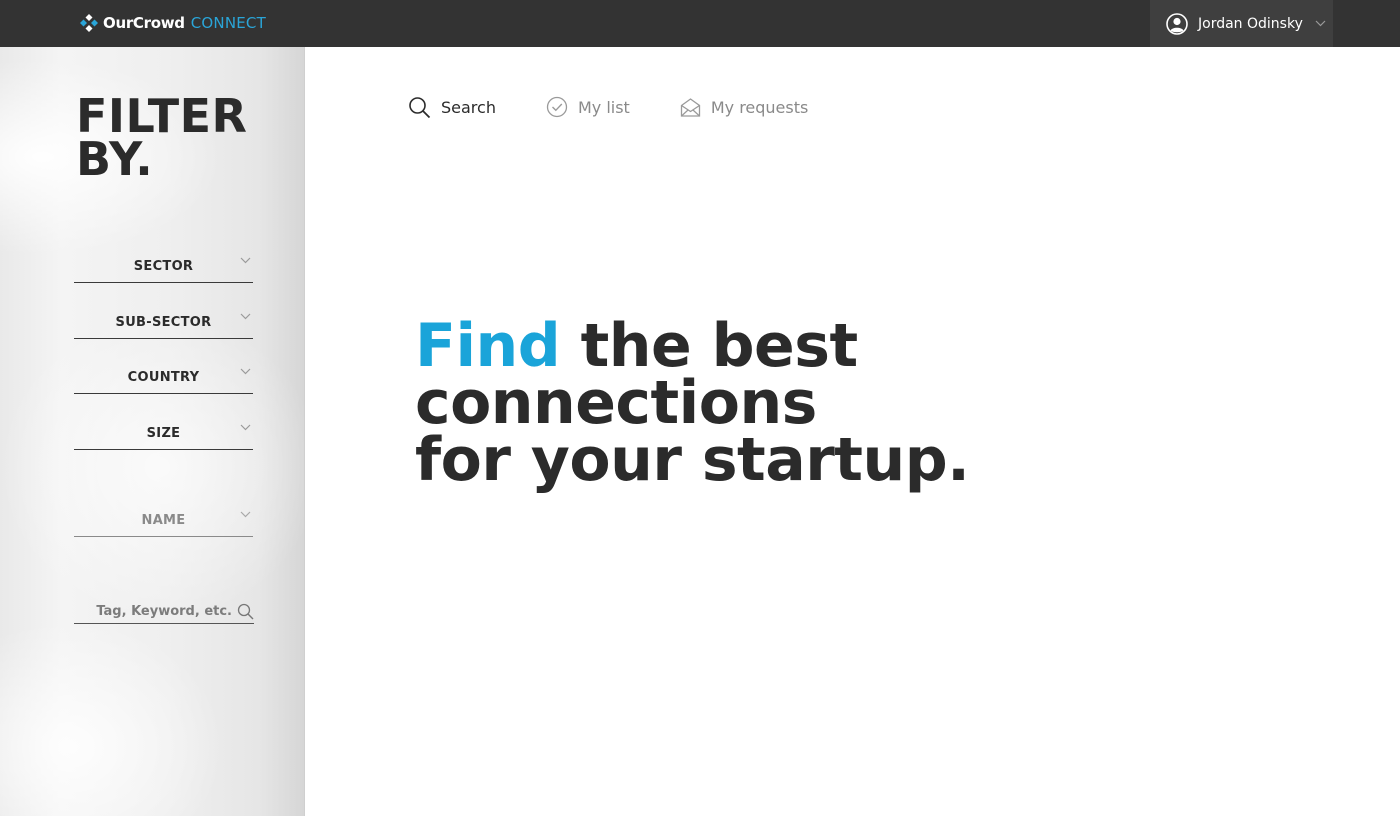  Describe the element at coordinates (633, 107) in the screenshot. I see `main-tabs: Search My list My requests` at that location.